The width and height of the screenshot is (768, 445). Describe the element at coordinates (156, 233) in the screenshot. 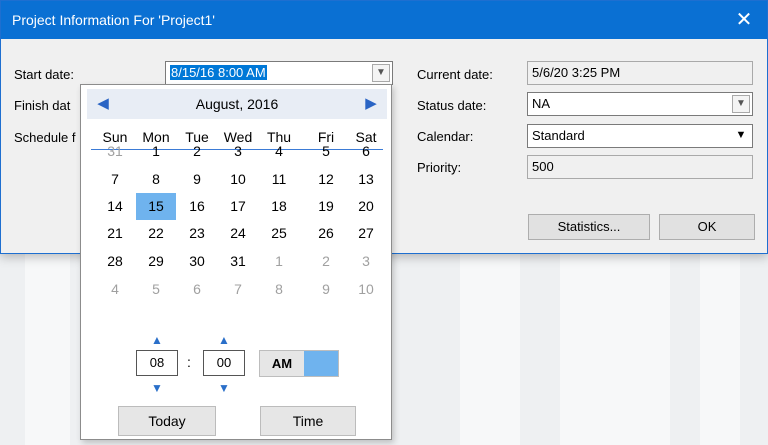

I see `calendar-day: 22` at that location.